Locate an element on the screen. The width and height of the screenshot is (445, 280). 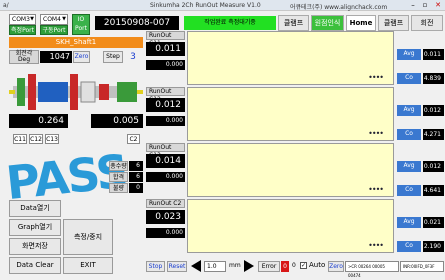
log-field-1: >CR 00264 00005 00474 is located at coordinates (372, 269).